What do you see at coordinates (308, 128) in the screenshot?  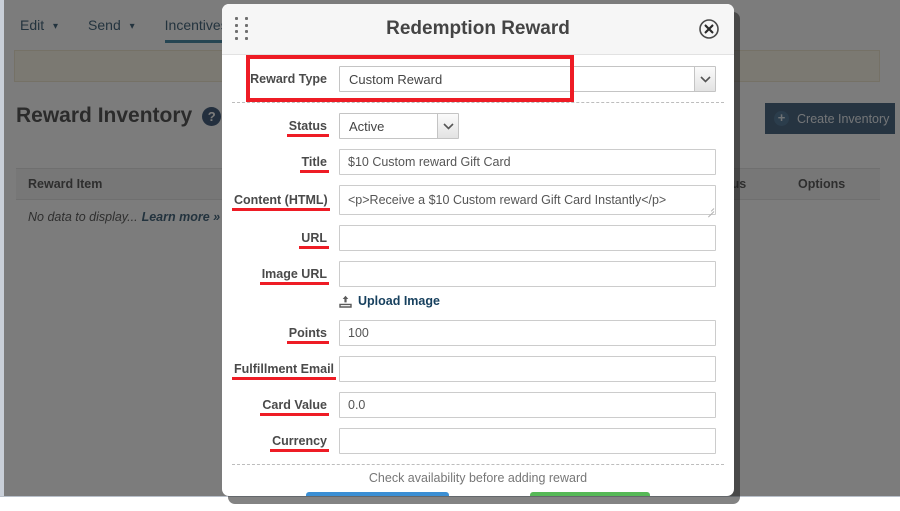 I see `label-status: Status` at bounding box center [308, 128].